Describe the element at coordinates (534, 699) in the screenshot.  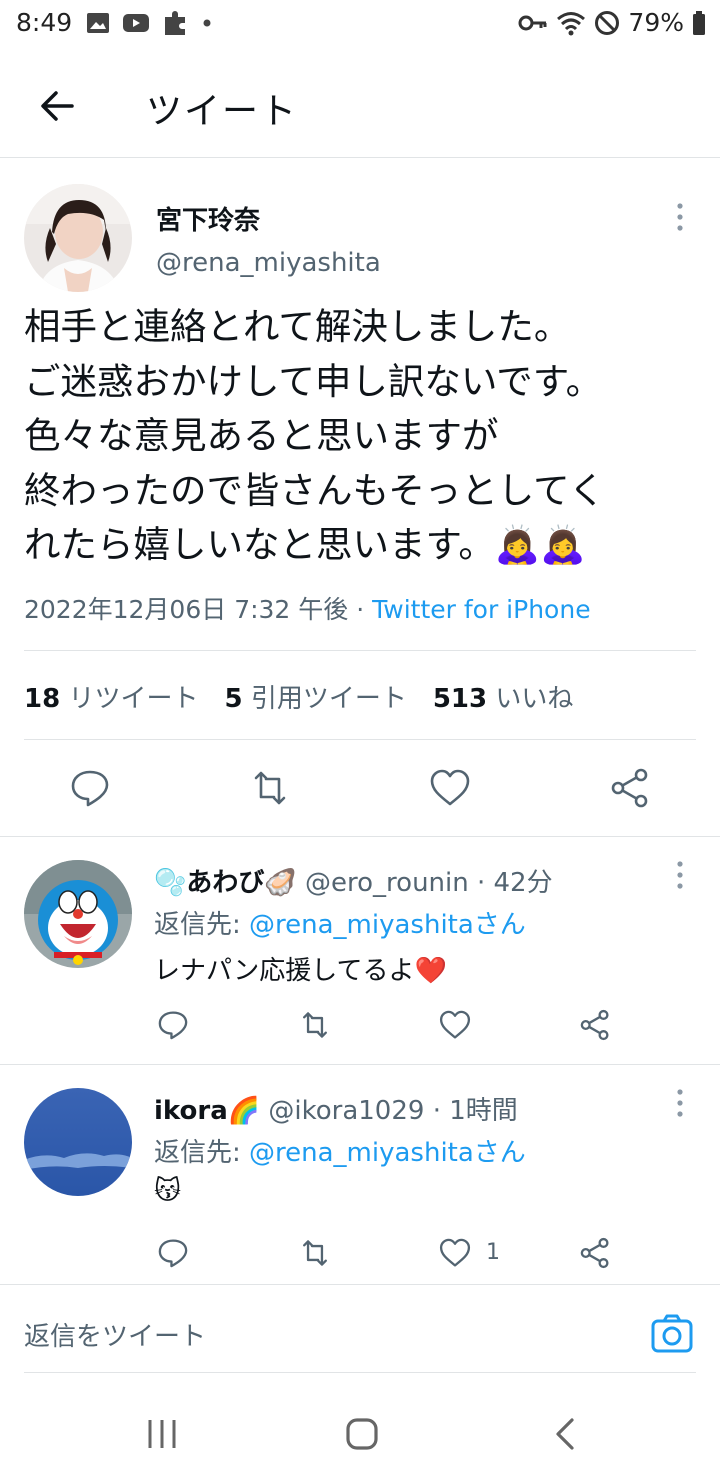
I see `like-label: いいね` at that location.